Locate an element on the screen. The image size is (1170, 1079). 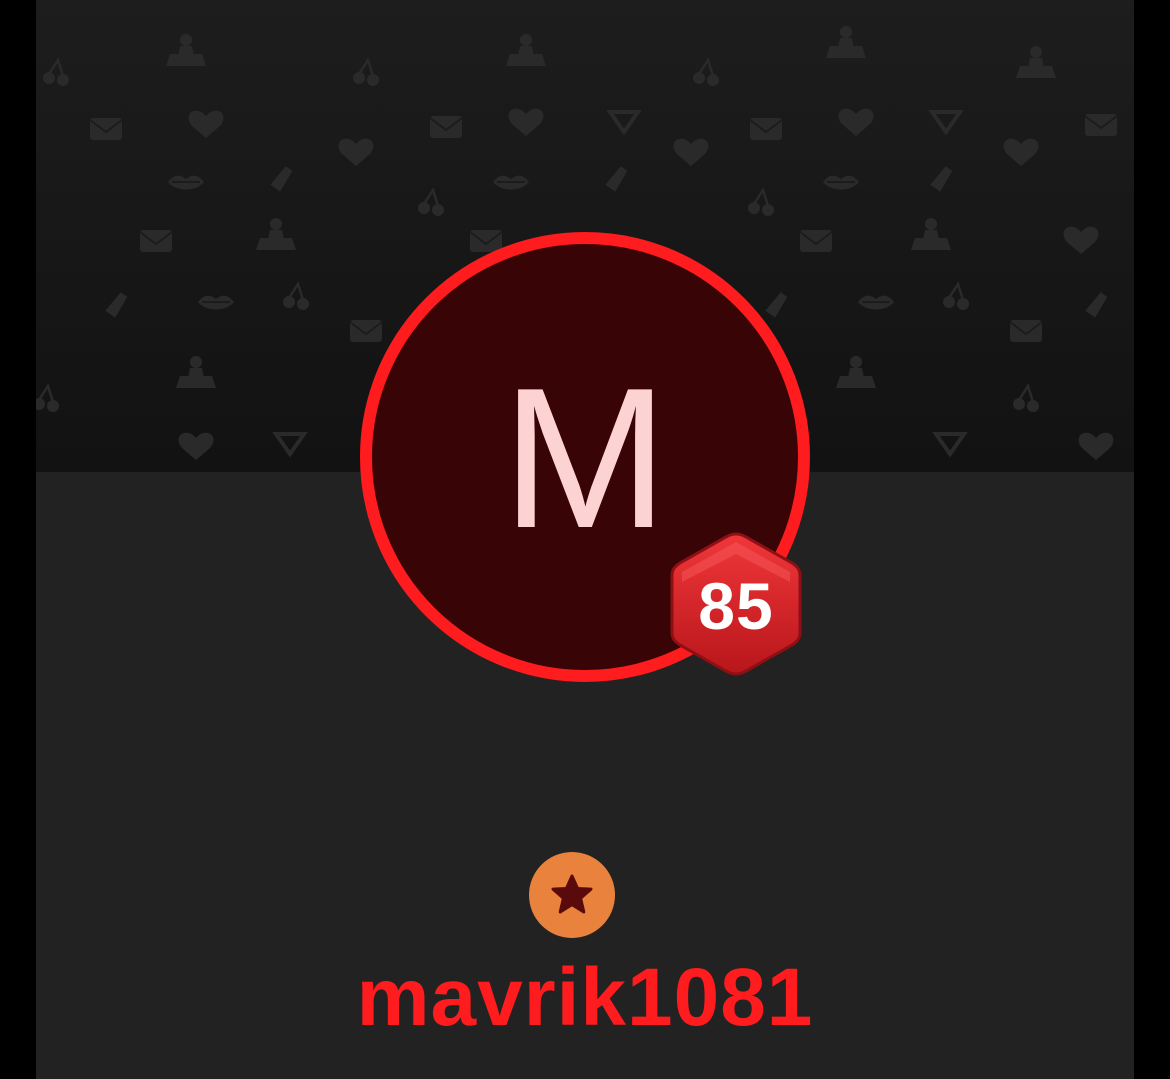
level-value: 85 is located at coordinates (736, 606).